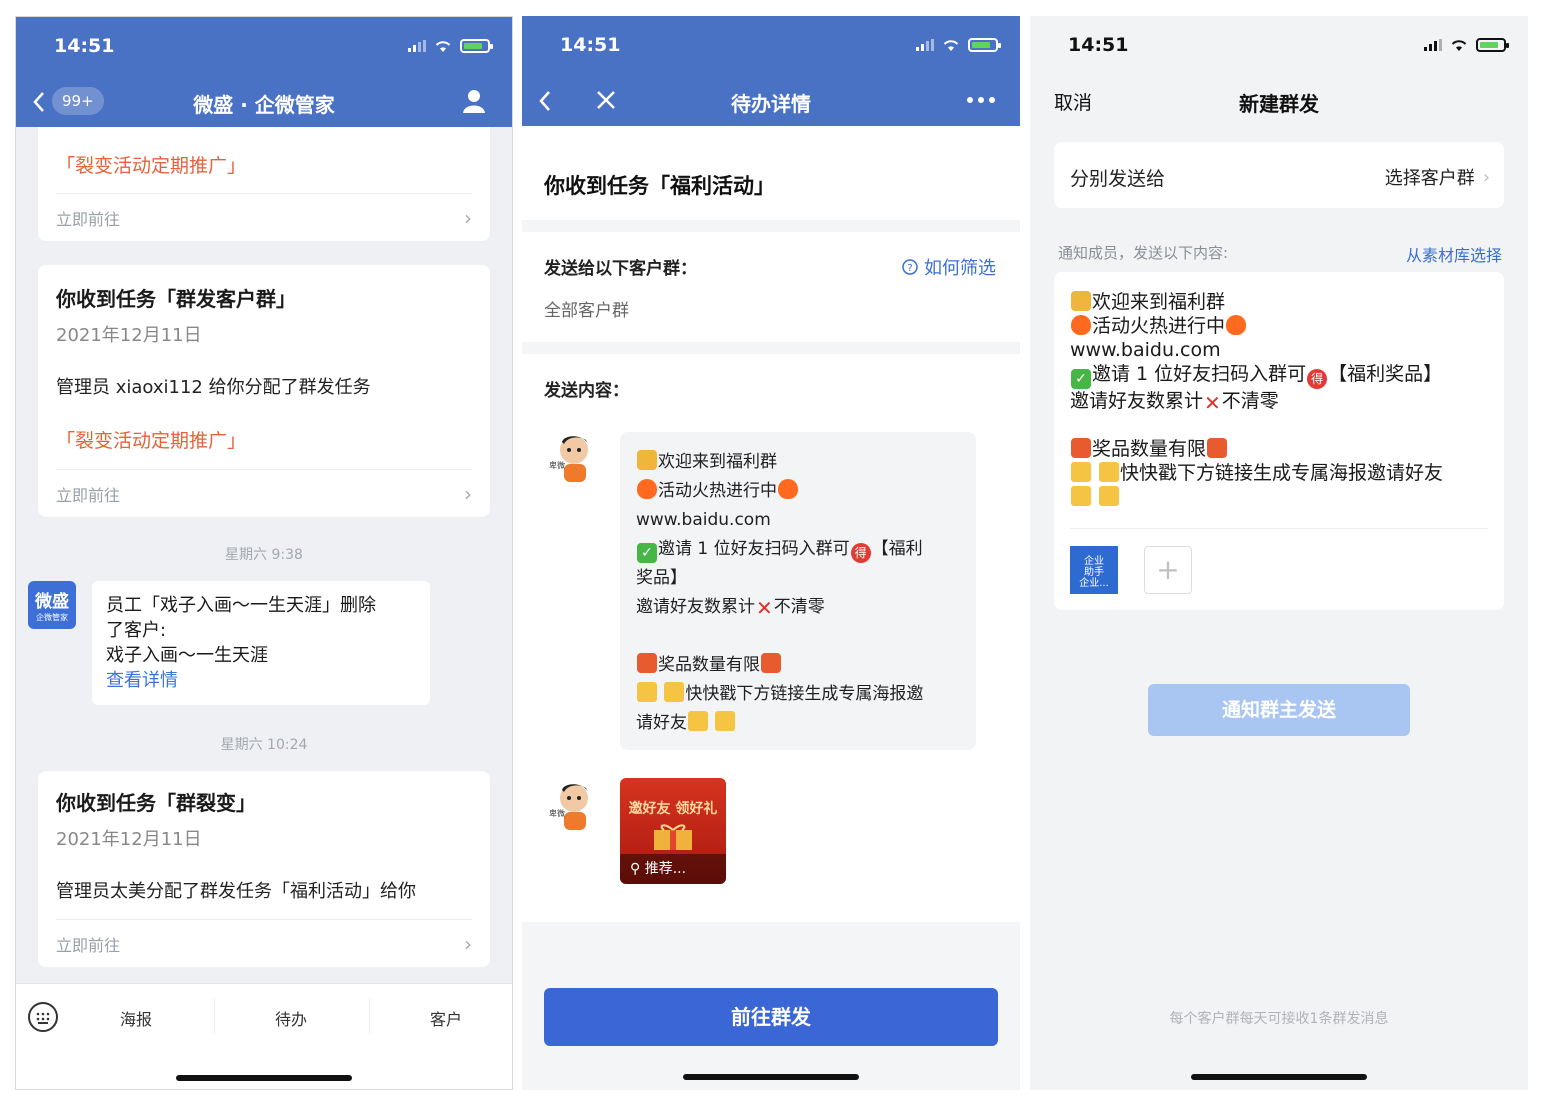 The image size is (1550, 1102). I want to click on status-bar: 14:51, so click(1279, 41).